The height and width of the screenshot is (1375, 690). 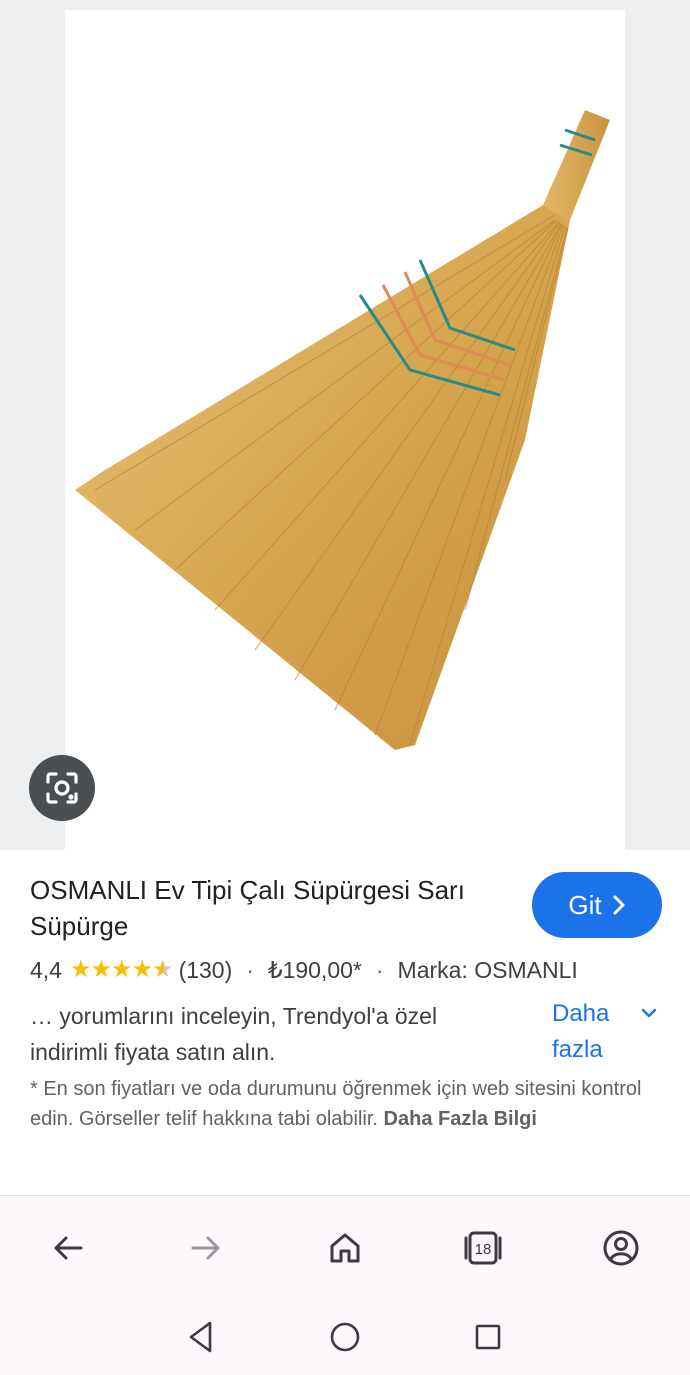 What do you see at coordinates (581, 1031) in the screenshot?
I see `more-link-label: Daha fazla` at bounding box center [581, 1031].